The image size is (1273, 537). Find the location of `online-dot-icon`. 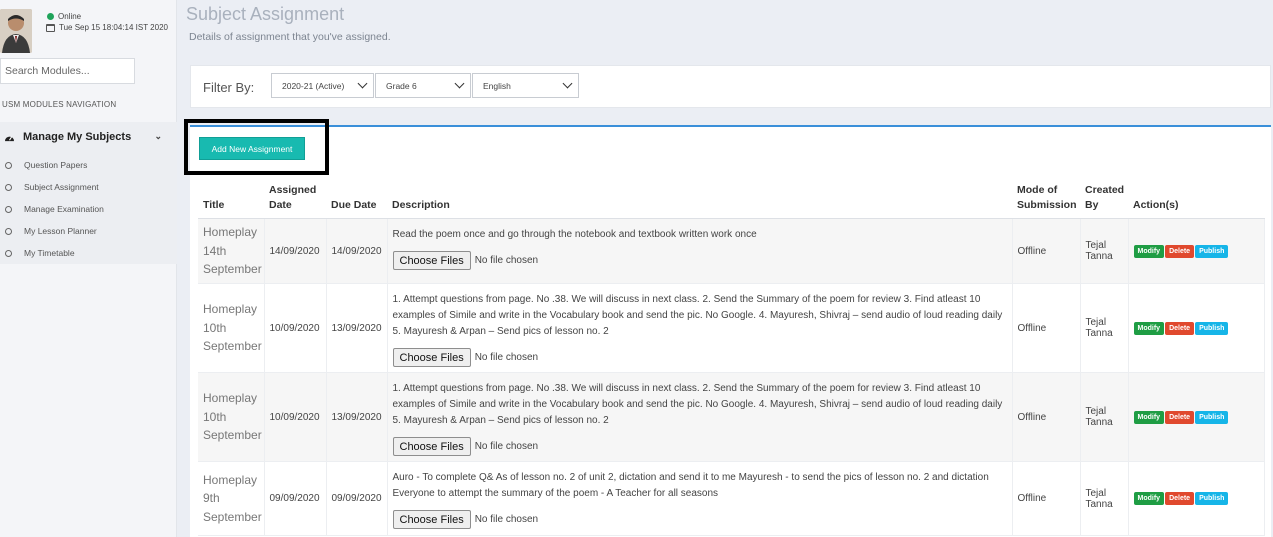

online-dot-icon is located at coordinates (50, 16).